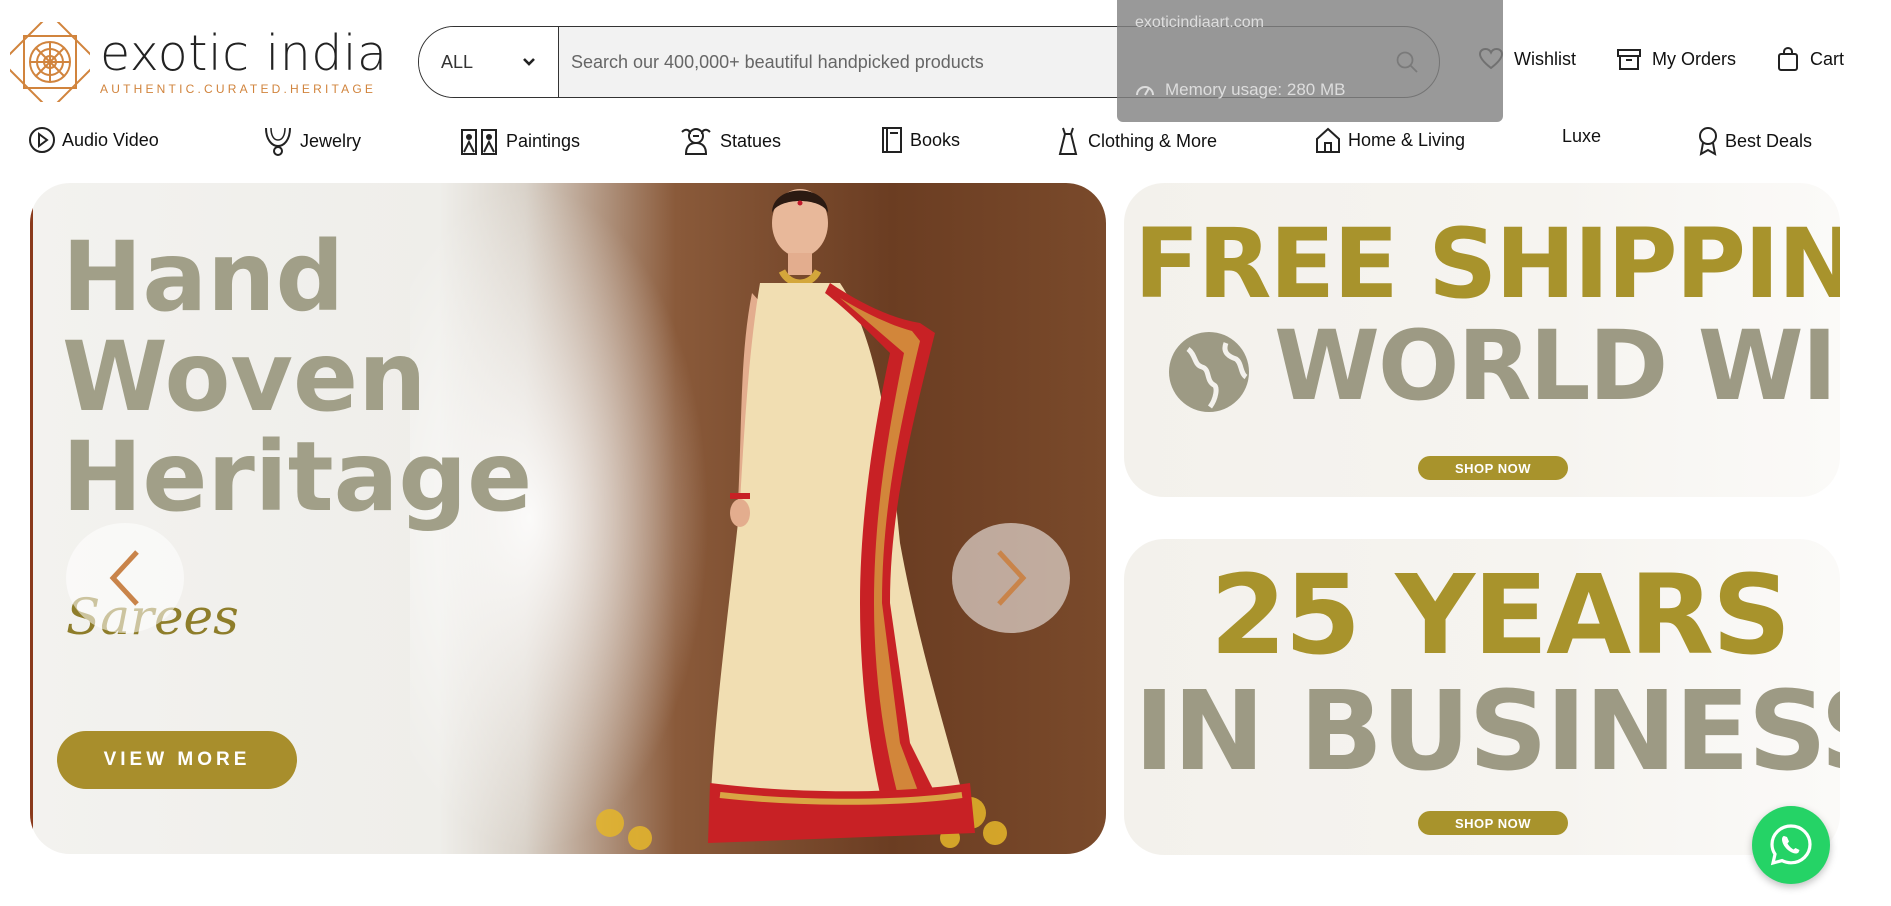 This screenshot has width=1891, height=906. I want to click on nav-item-home-living: Home & Living, so click(1389, 140).